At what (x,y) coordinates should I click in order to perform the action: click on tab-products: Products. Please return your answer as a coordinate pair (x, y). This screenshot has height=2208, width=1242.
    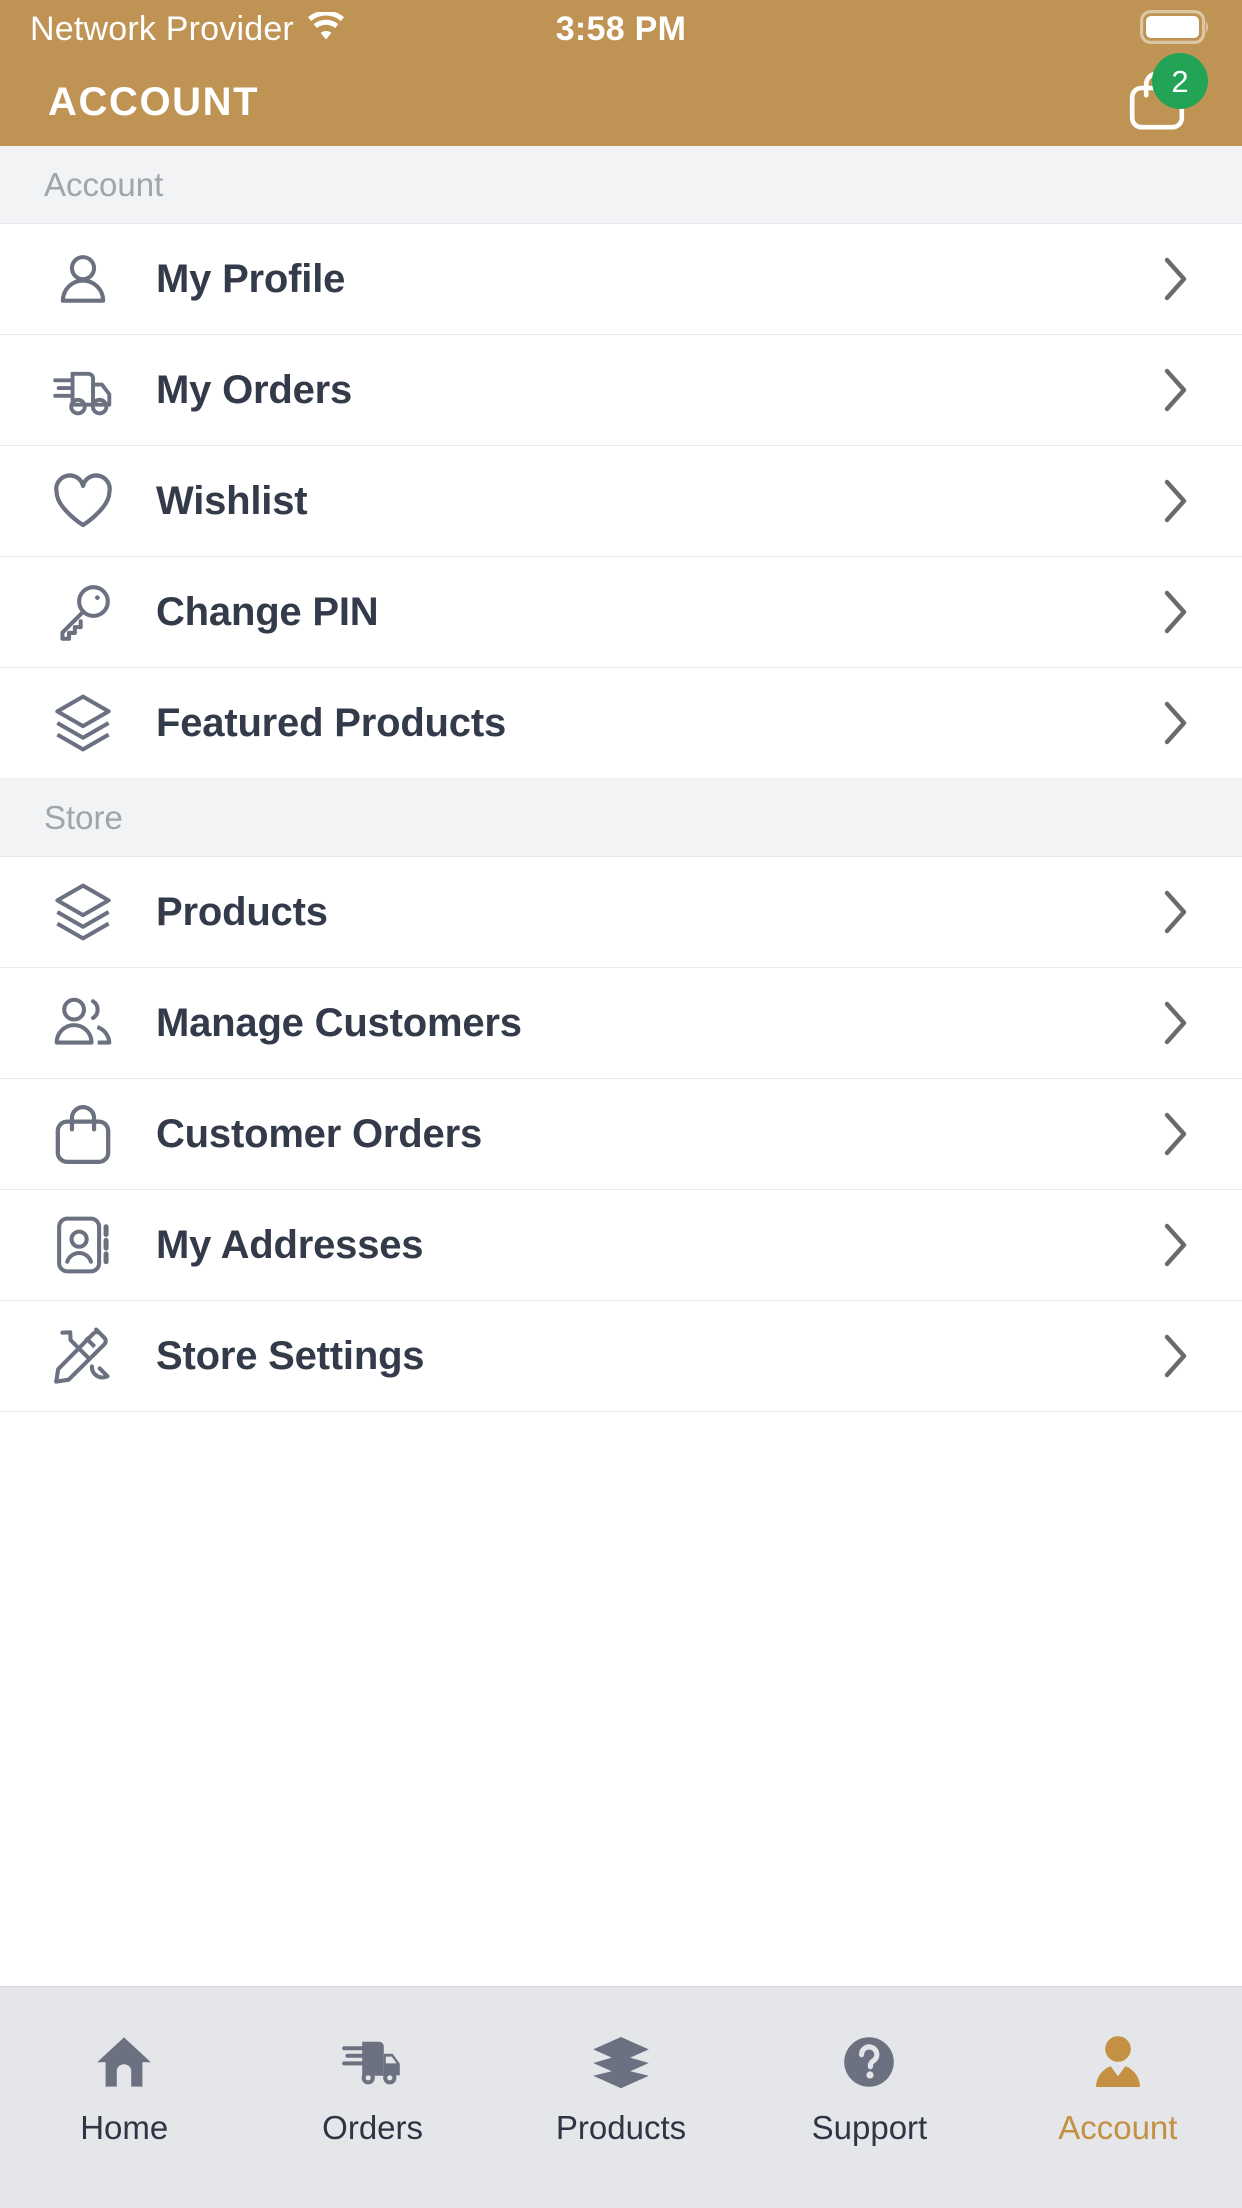
    Looking at the image, I should click on (621, 2089).